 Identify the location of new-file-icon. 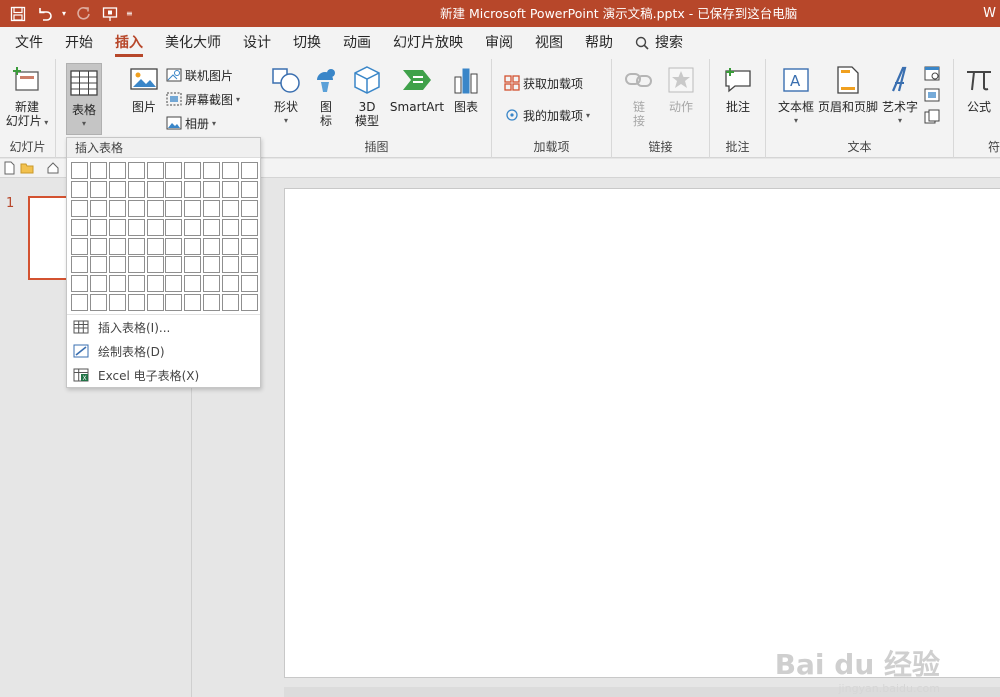
(9, 168).